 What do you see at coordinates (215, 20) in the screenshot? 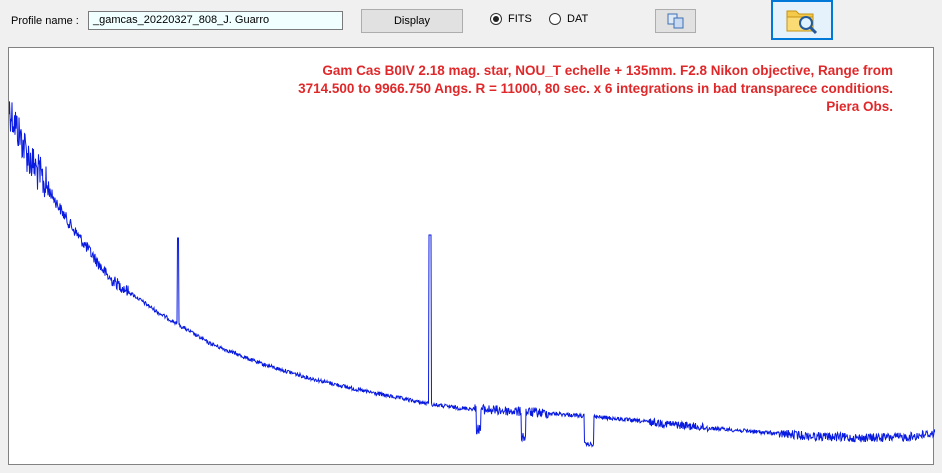
I see `profile-name-input: _gamcas_20220327_808_J. Guarro` at bounding box center [215, 20].